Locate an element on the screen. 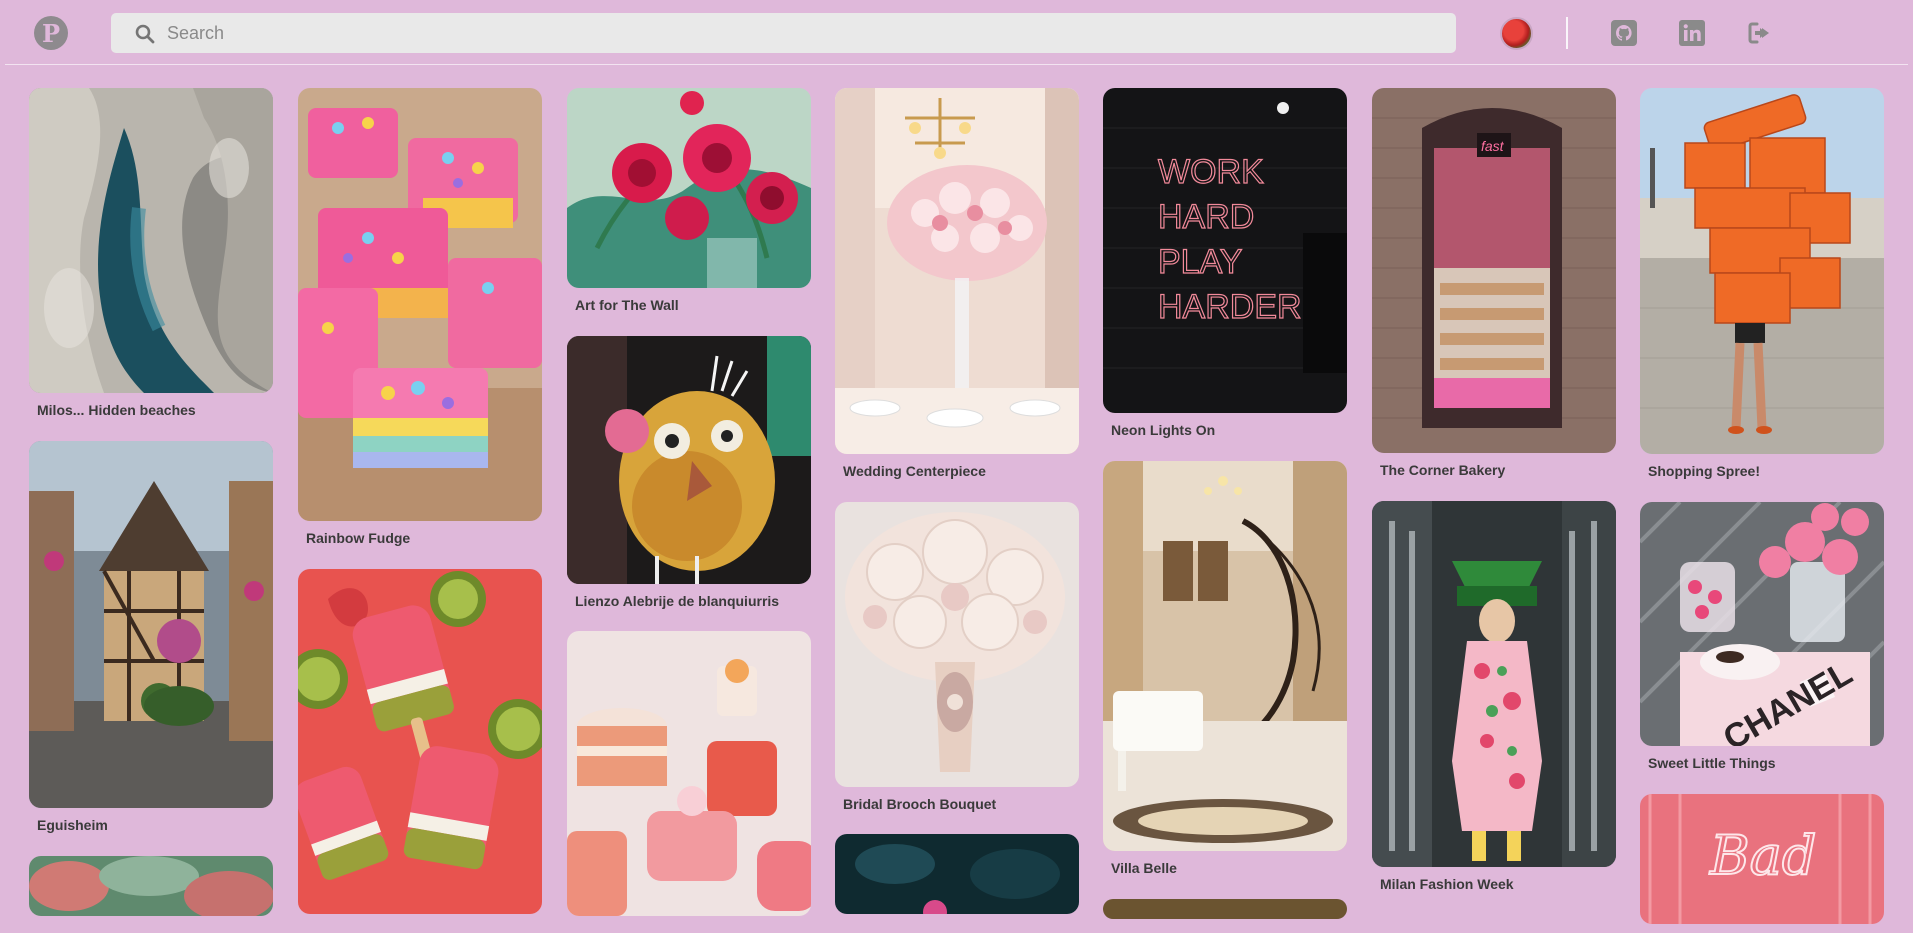 This screenshot has height=933, width=1913. pin-image-shopping-spree is located at coordinates (1762, 271).